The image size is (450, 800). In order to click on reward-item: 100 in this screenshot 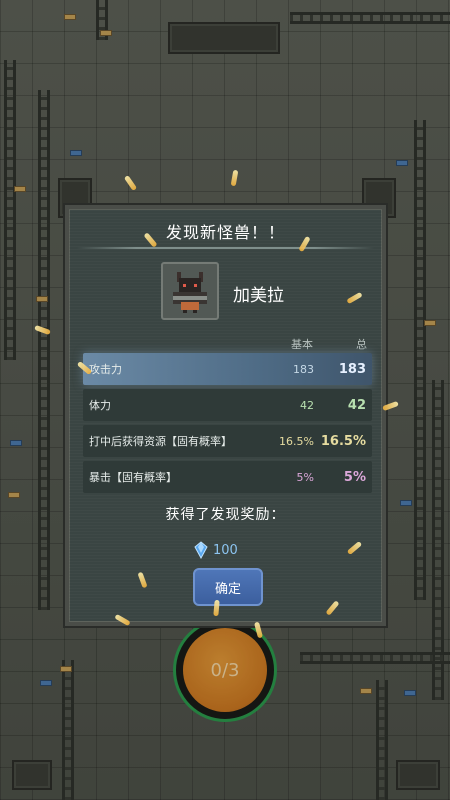, I will do `click(215, 550)`.